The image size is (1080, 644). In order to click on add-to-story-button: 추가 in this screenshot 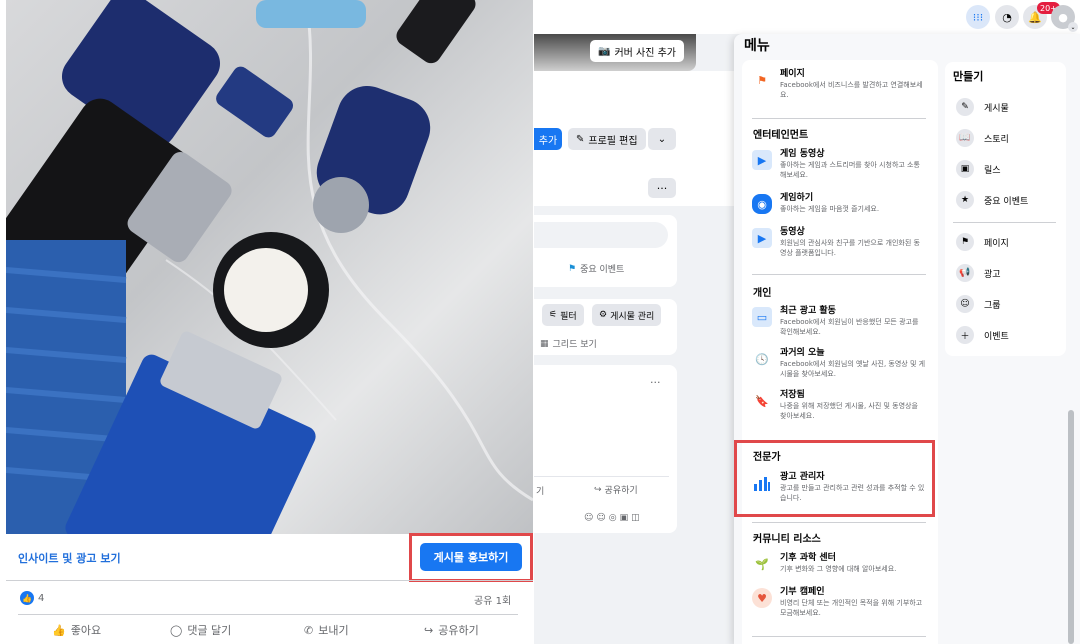, I will do `click(548, 139)`.